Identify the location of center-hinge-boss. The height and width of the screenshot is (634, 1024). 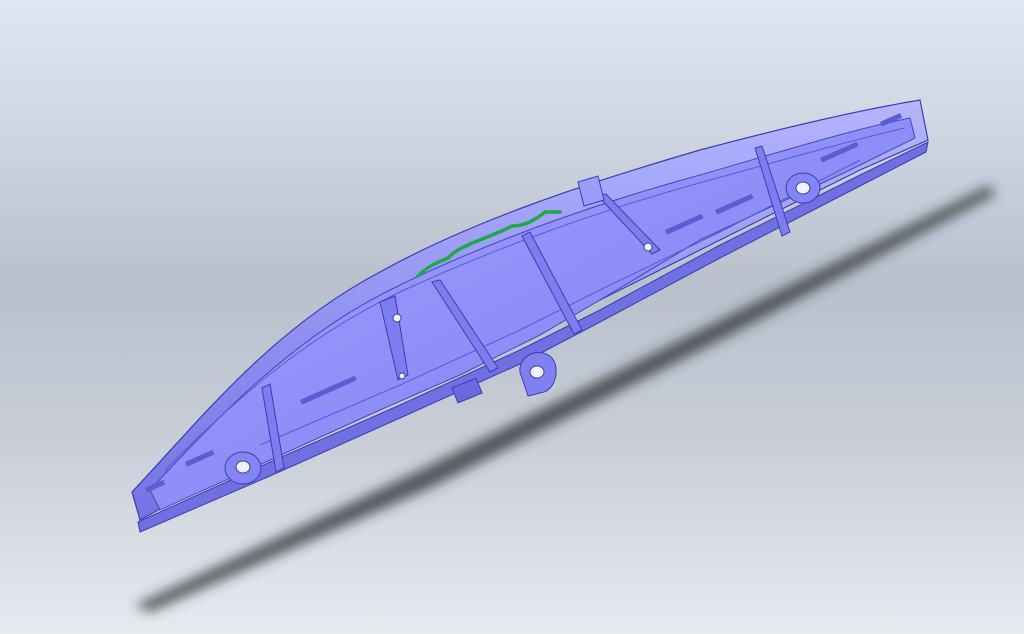
(538, 374).